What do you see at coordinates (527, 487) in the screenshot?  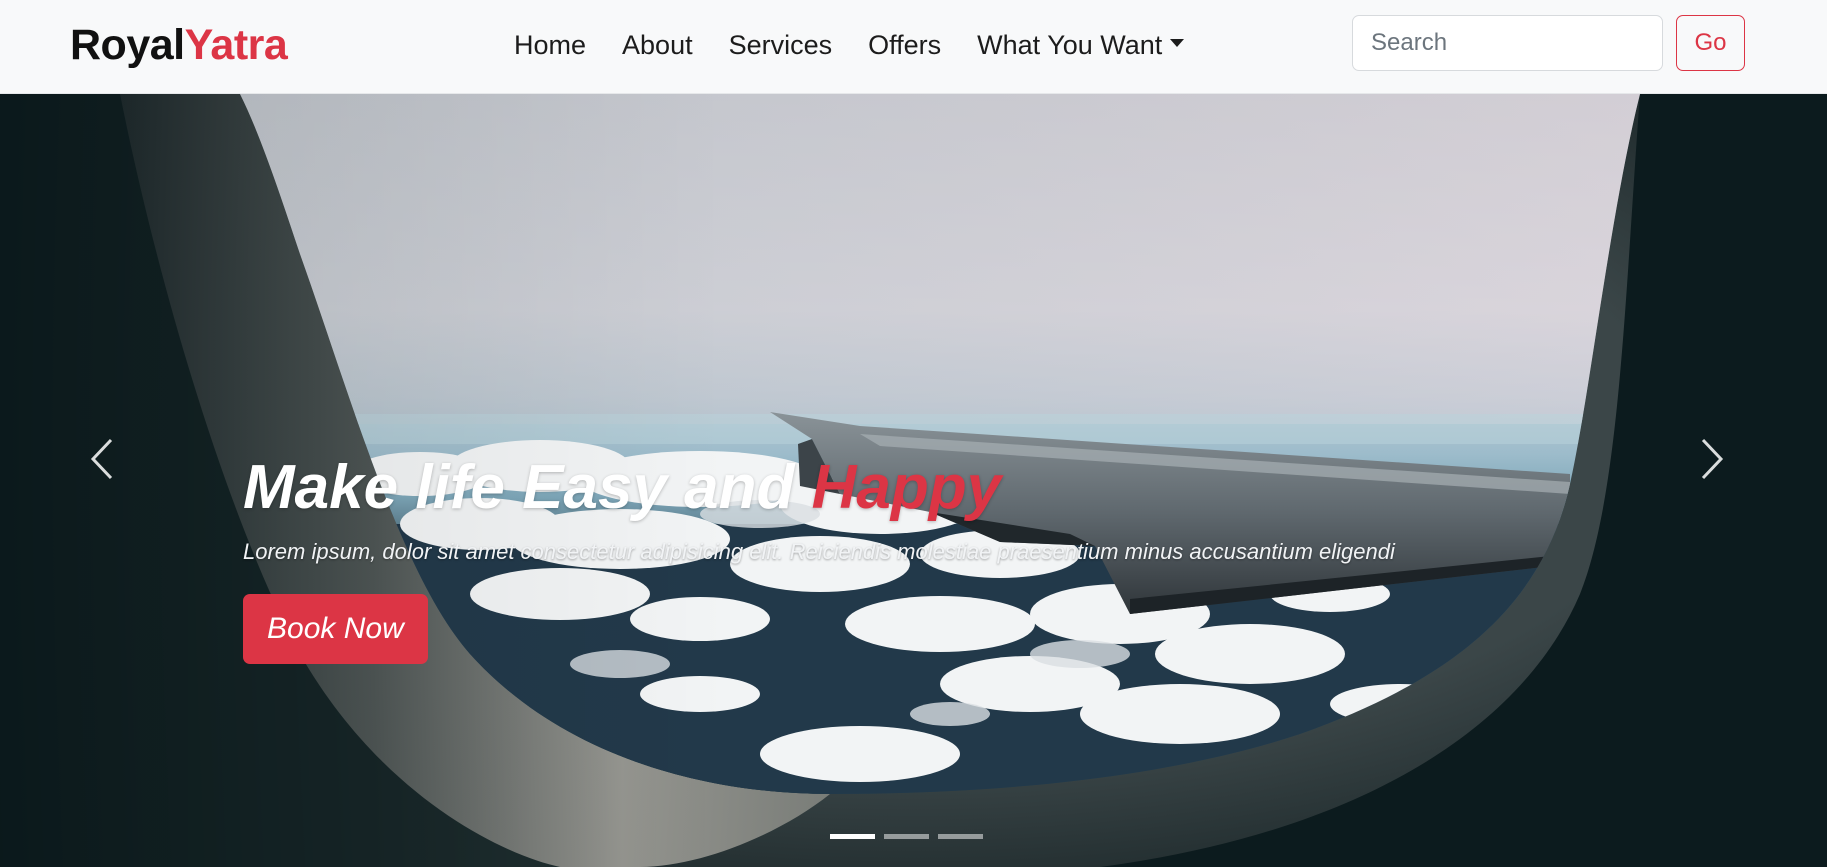 I see `hero-title-main: Make life Easy and` at bounding box center [527, 487].